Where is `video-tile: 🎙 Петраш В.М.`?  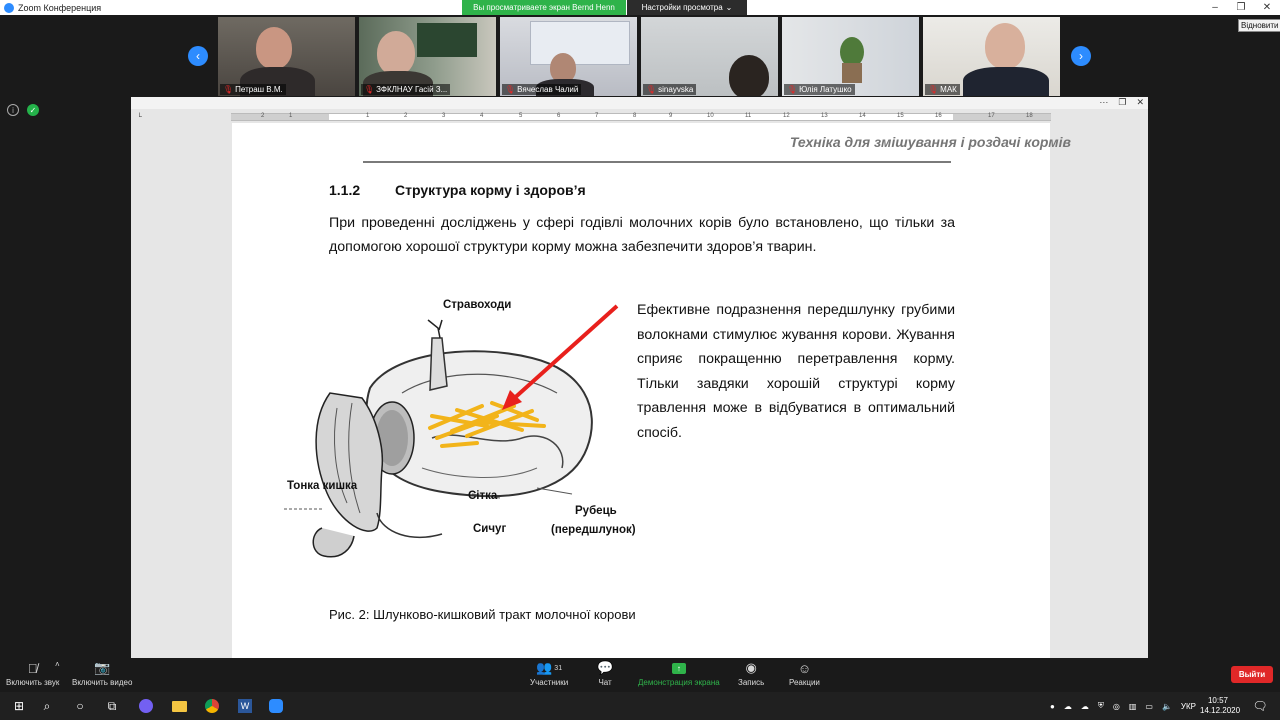
video-tile: 🎙 Петраш В.М. is located at coordinates (286, 56).